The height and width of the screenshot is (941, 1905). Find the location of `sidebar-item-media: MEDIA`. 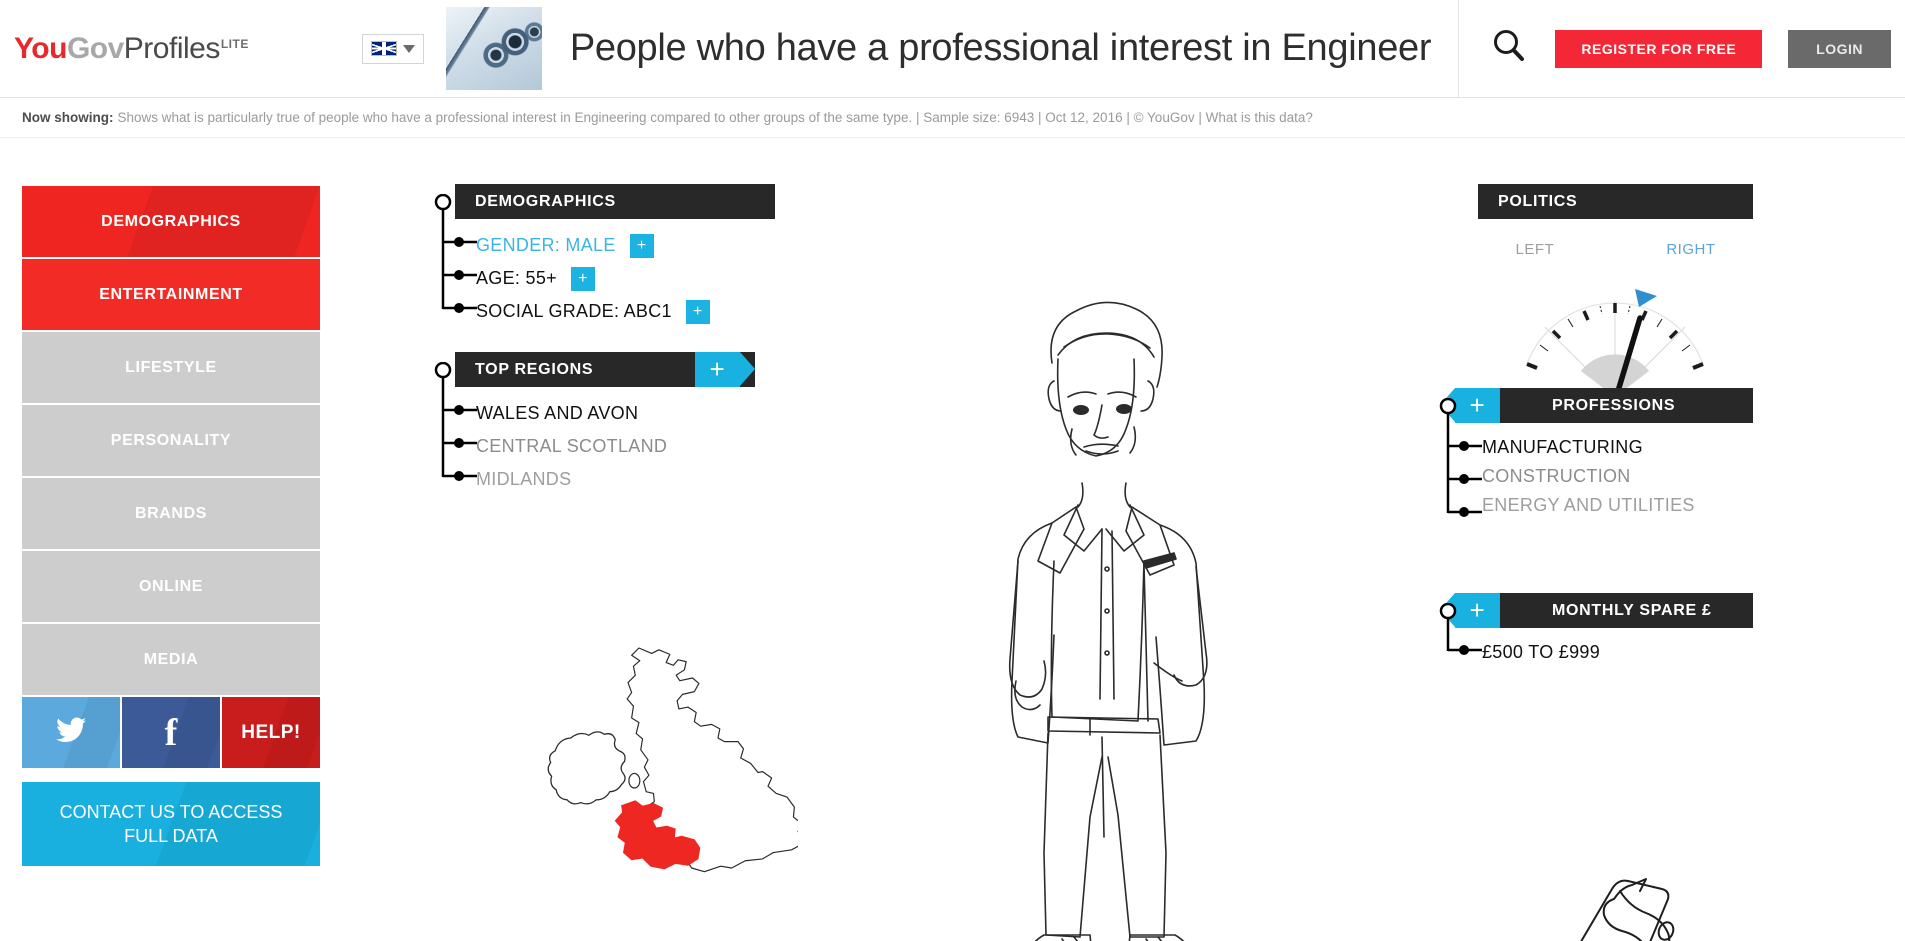

sidebar-item-media: MEDIA is located at coordinates (171, 659).